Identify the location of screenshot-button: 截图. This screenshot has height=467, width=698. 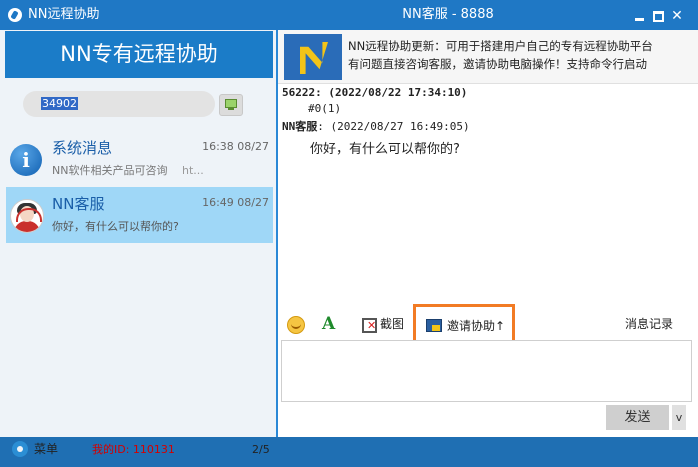
(392, 324).